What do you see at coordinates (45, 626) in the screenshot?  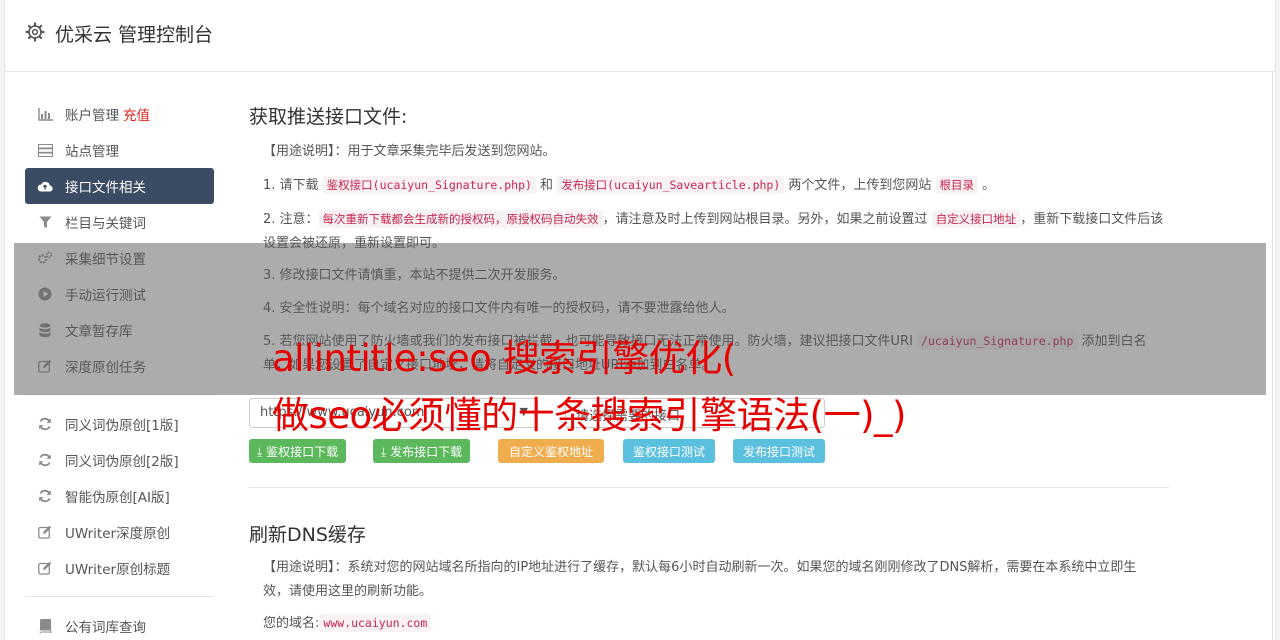 I see `book-icon` at bounding box center [45, 626].